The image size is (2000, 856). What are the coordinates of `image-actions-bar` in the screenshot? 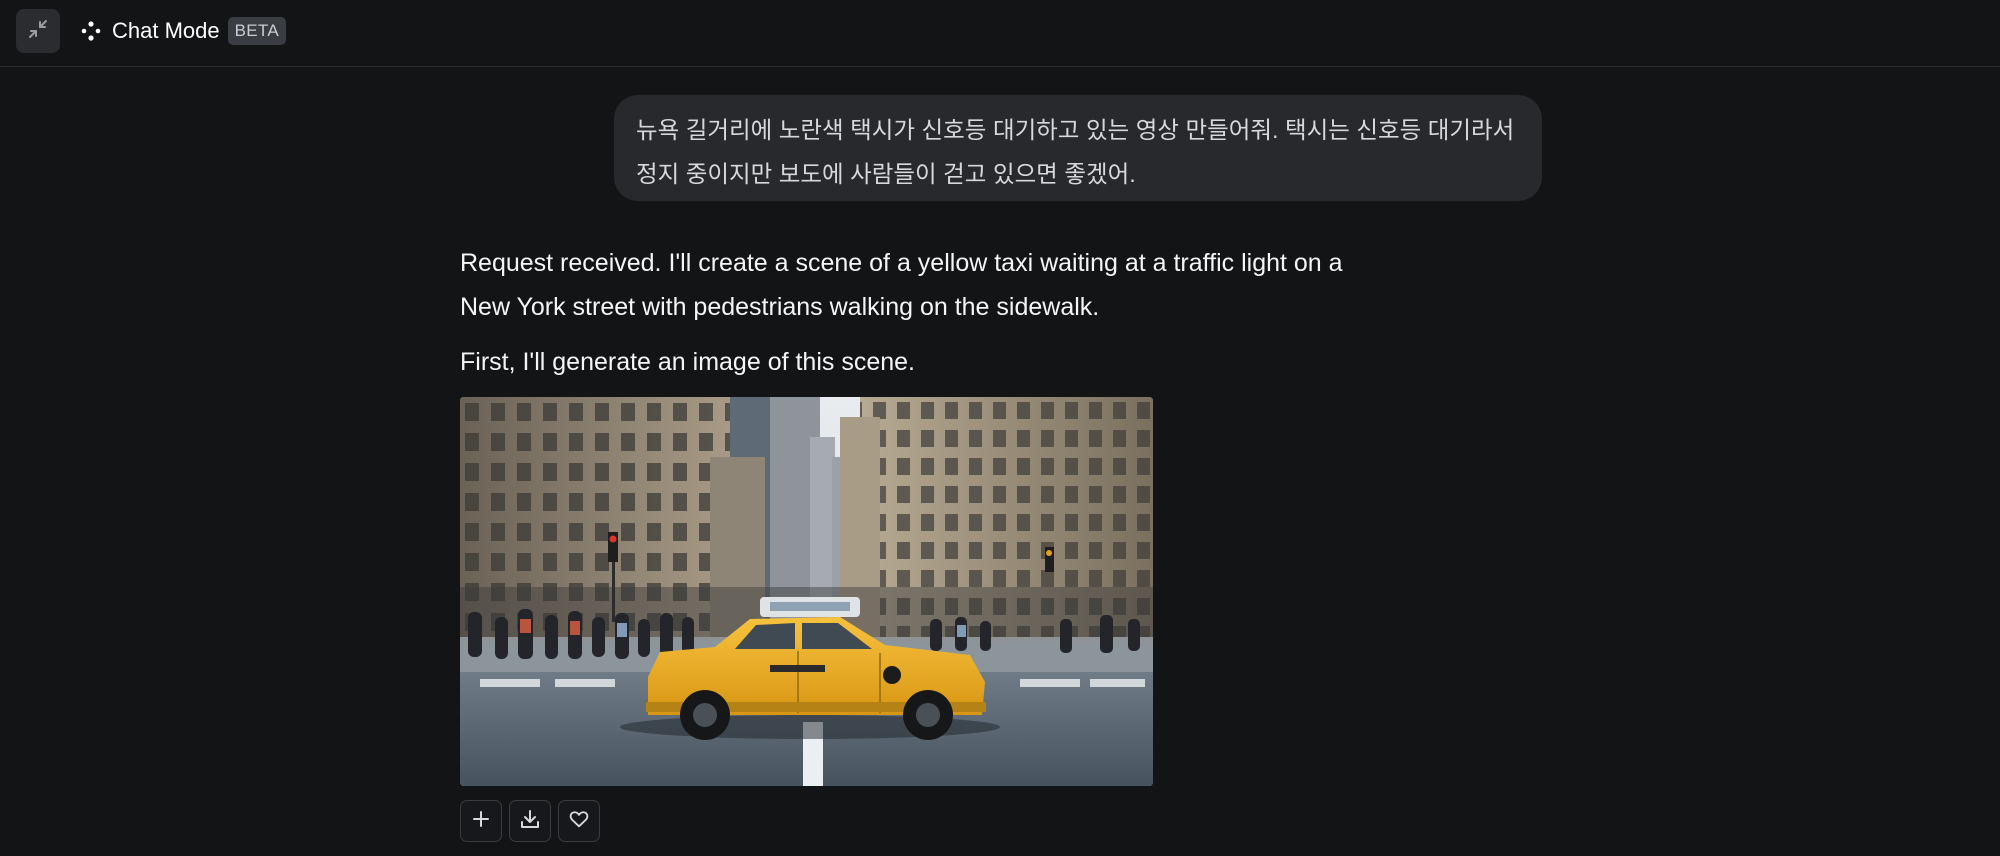 It's located at (530, 821).